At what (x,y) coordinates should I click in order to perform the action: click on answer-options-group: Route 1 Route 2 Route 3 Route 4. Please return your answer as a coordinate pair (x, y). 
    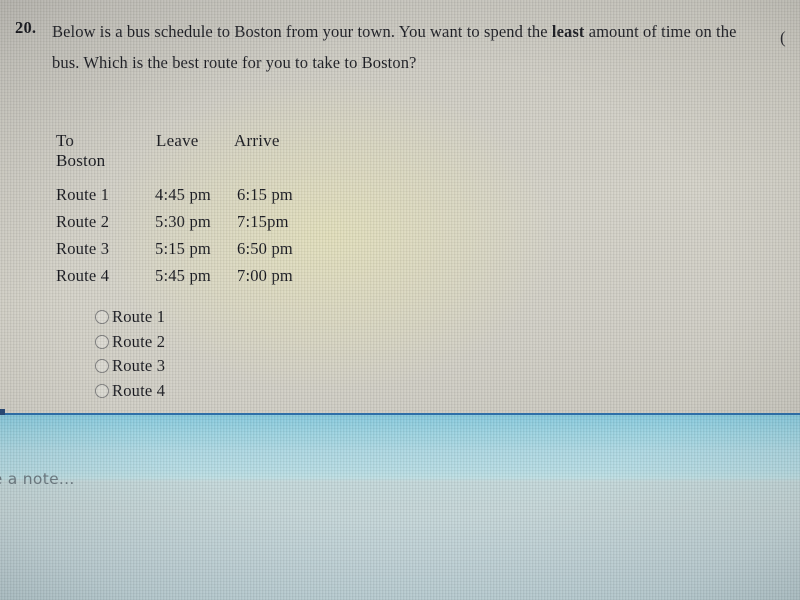
    Looking at the image, I should click on (130, 354).